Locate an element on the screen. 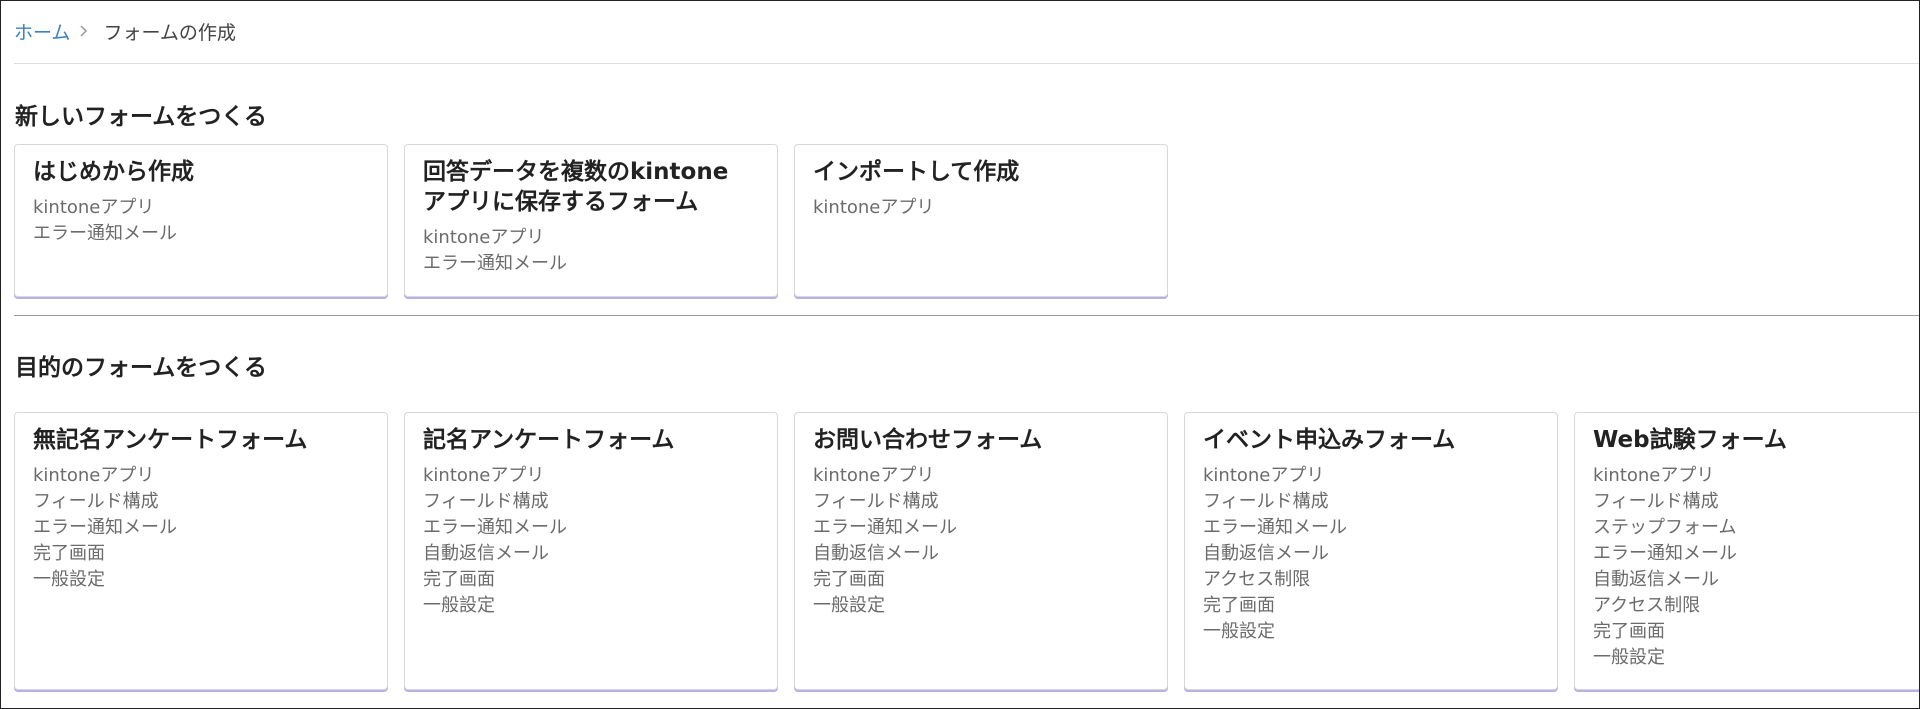  card-title: 無記名アンケートフォーム is located at coordinates (201, 440).